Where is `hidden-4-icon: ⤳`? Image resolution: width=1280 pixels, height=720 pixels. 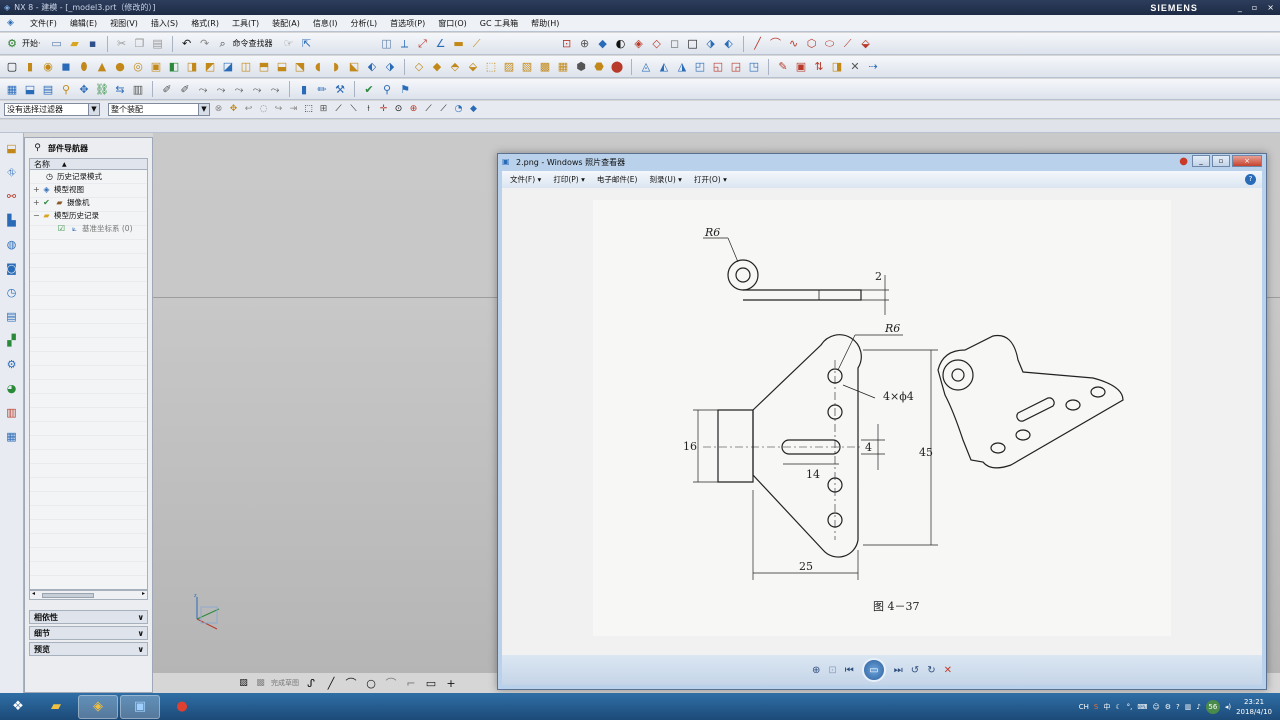 hidden-4-icon: ⤳ is located at coordinates (221, 89).